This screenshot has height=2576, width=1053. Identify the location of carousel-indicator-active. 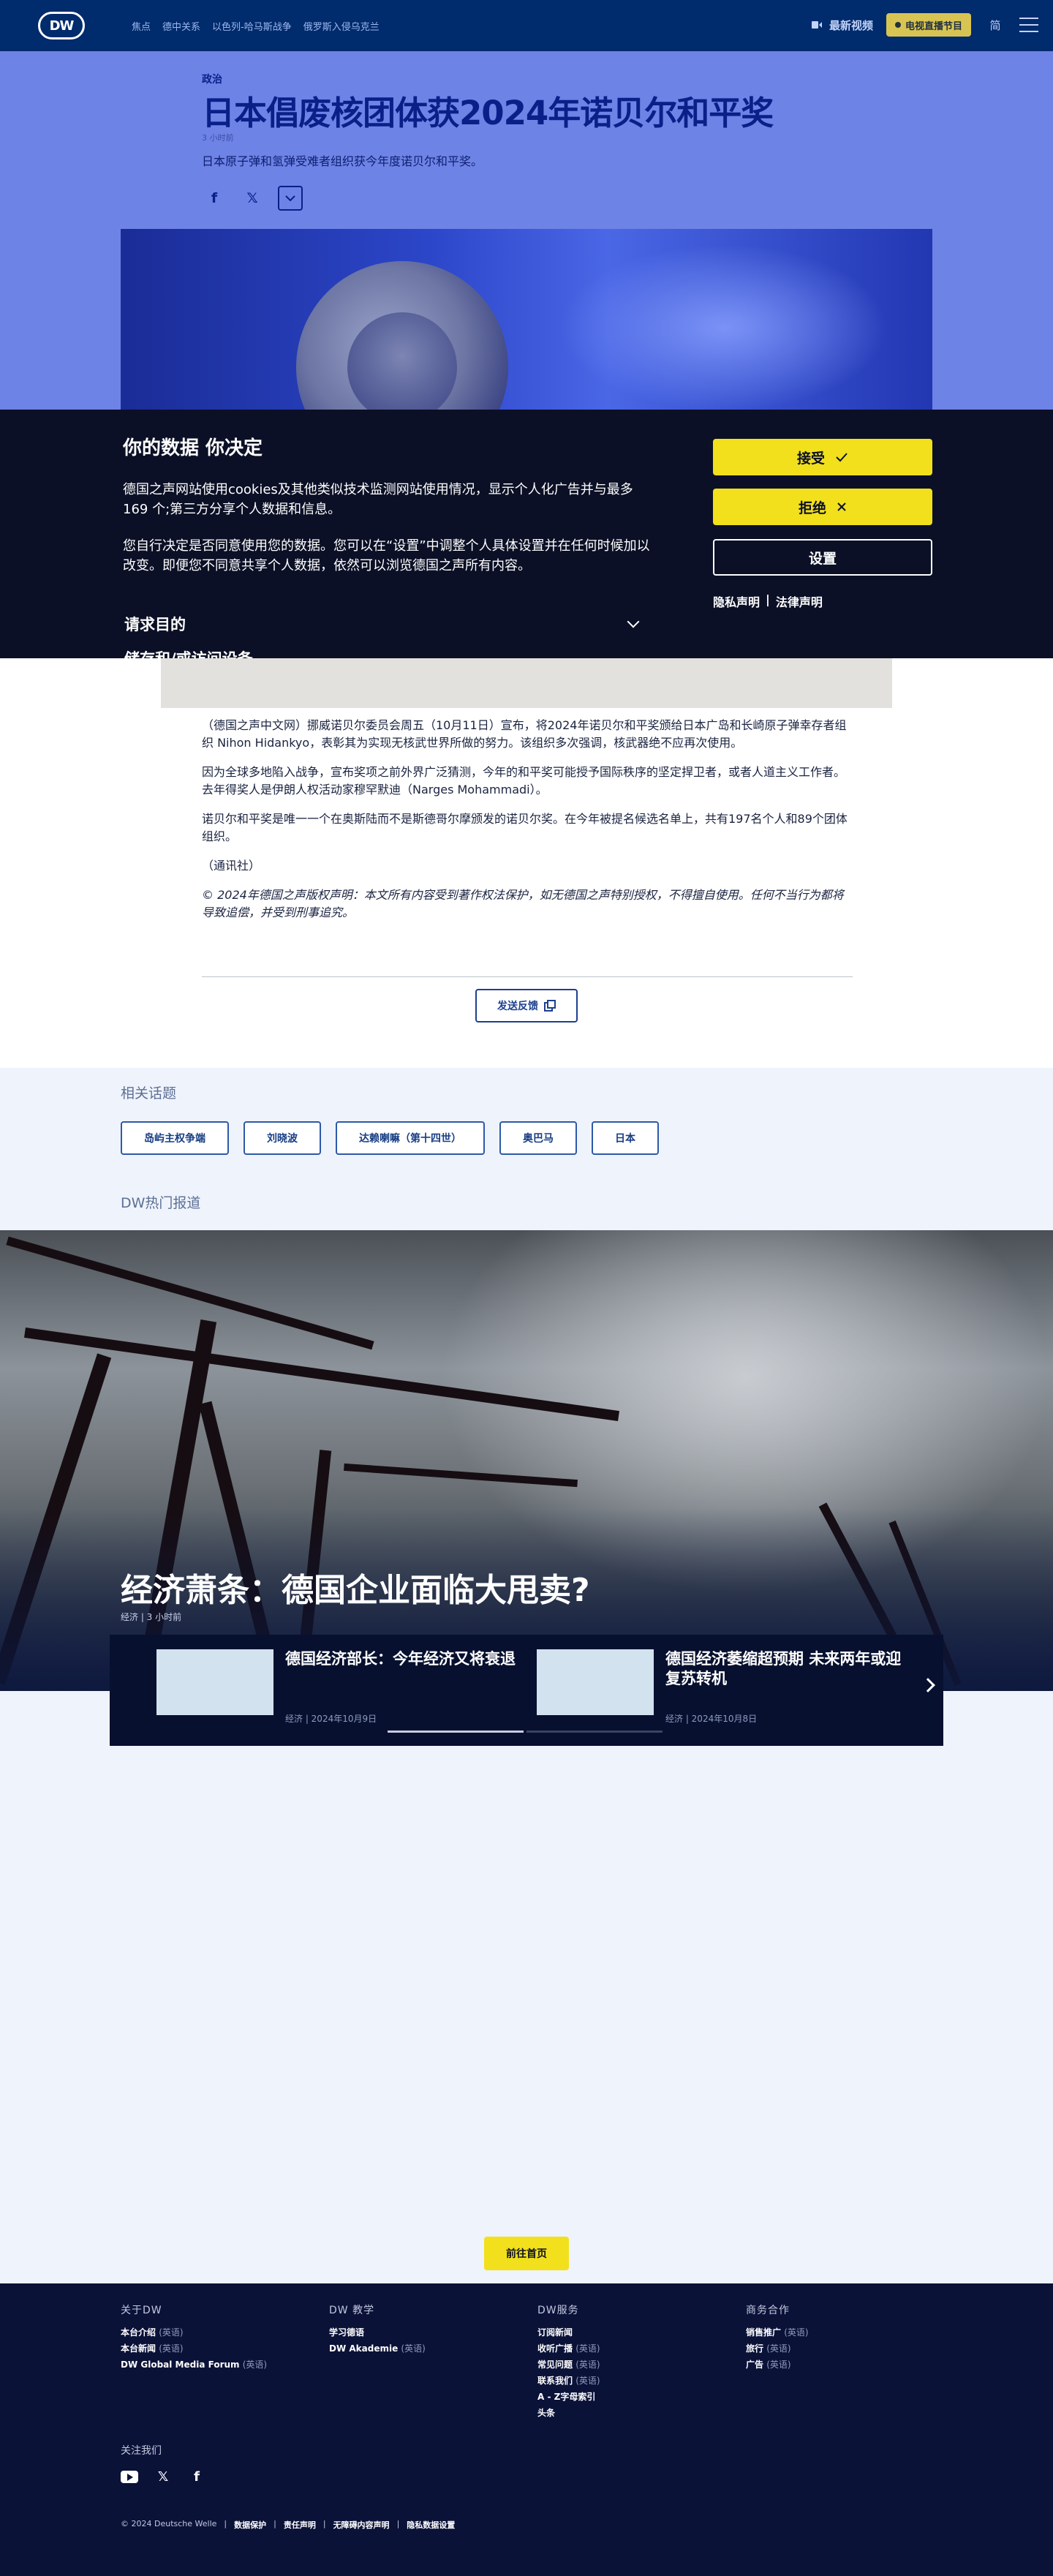
(456, 1731).